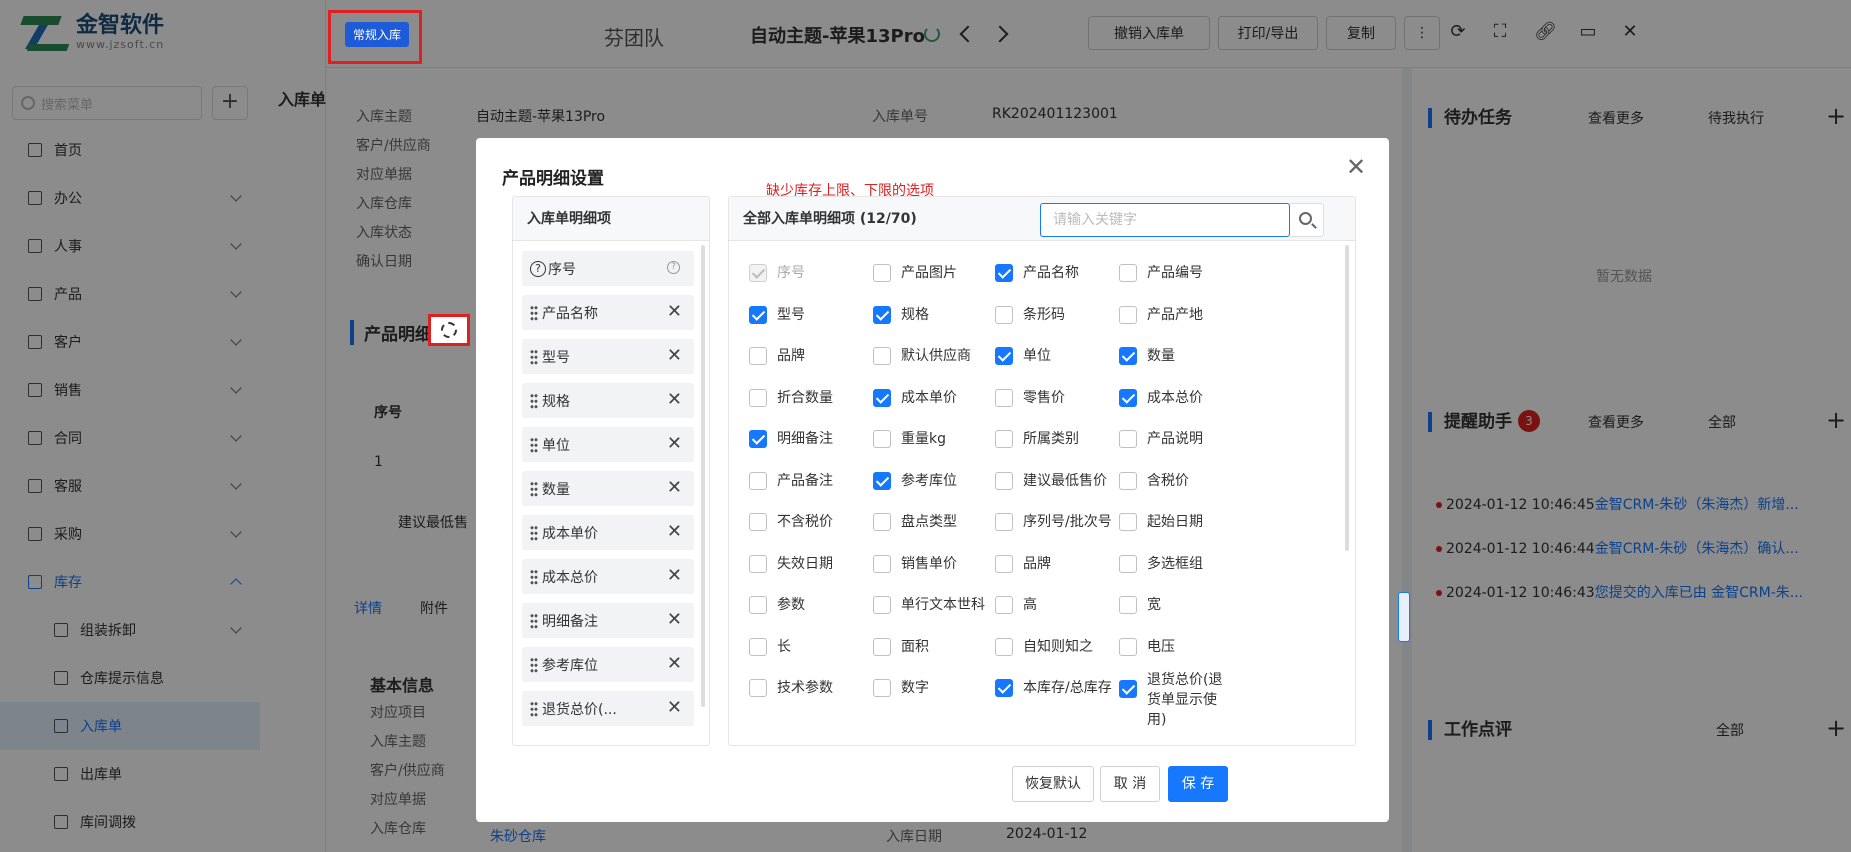 The height and width of the screenshot is (852, 1851). What do you see at coordinates (1174, 700) in the screenshot?
I see `option-checkbox: 退货总价(退货单显示使用)` at bounding box center [1174, 700].